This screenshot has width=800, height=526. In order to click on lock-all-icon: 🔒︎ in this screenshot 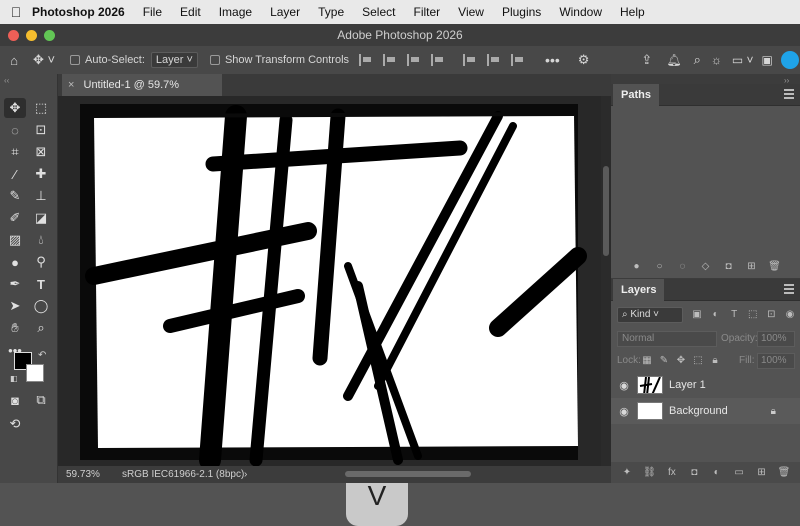, I will do `click(715, 360)`.